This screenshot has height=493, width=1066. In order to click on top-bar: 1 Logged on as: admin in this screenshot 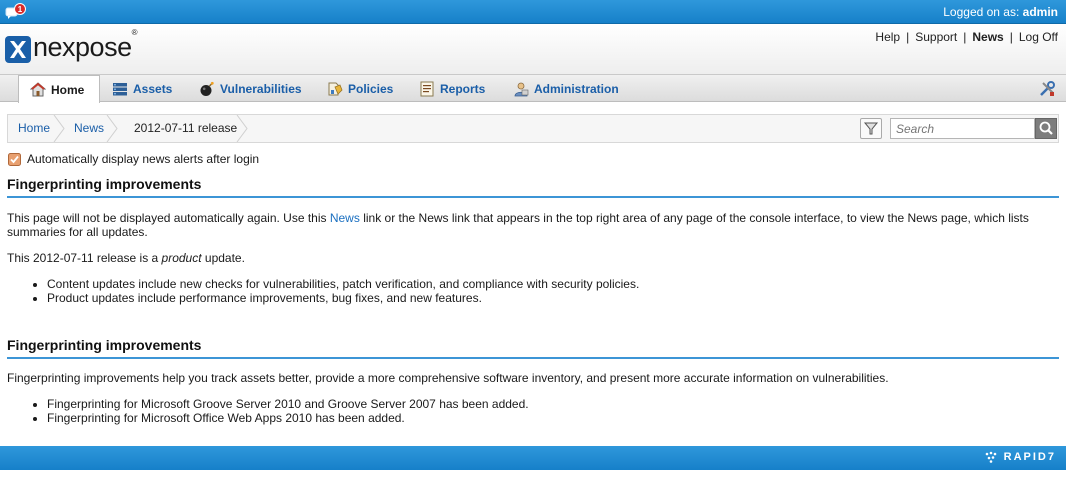, I will do `click(533, 12)`.